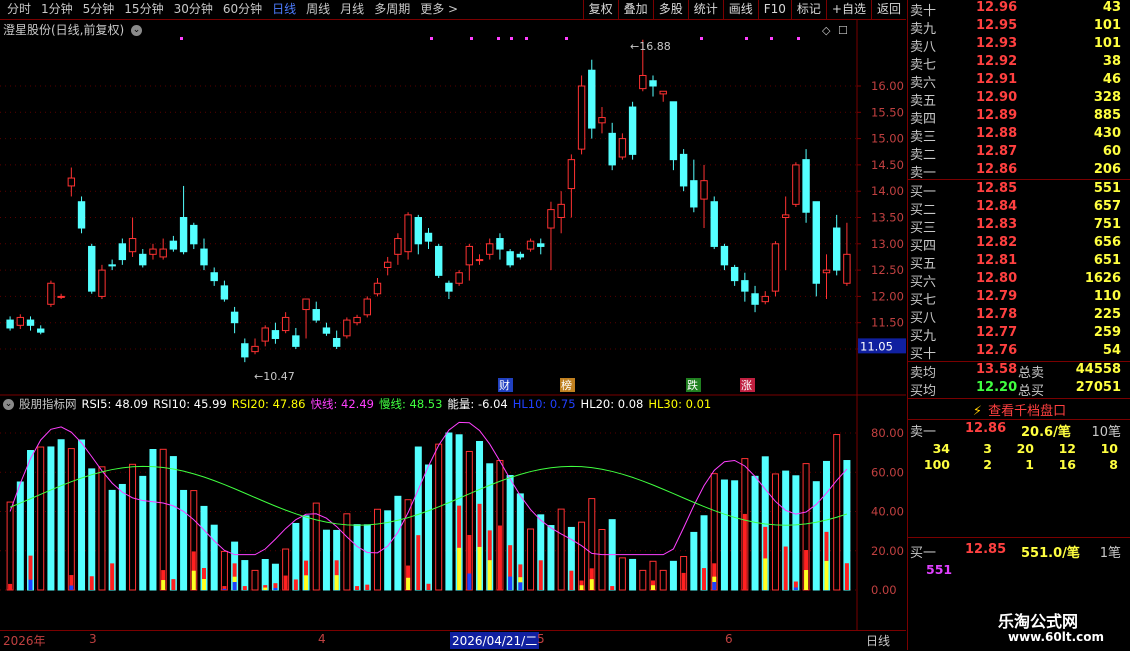 This screenshot has width=1130, height=651. Describe the element at coordinates (1111, 350) in the screenshot. I see `level-volume: 54` at that location.